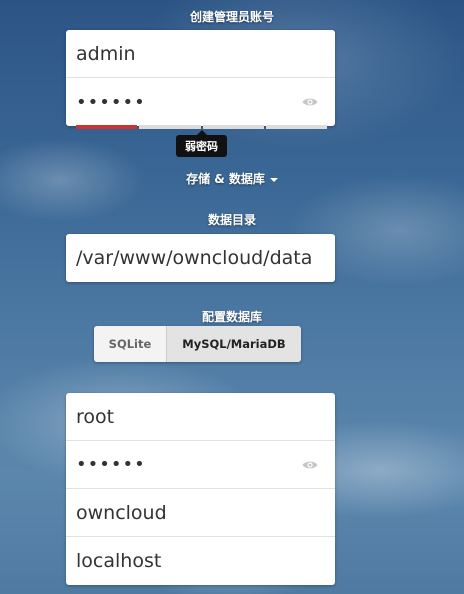  What do you see at coordinates (234, 344) in the screenshot?
I see `db-option-mysql-mariadb: MySQL/MariaDB` at bounding box center [234, 344].